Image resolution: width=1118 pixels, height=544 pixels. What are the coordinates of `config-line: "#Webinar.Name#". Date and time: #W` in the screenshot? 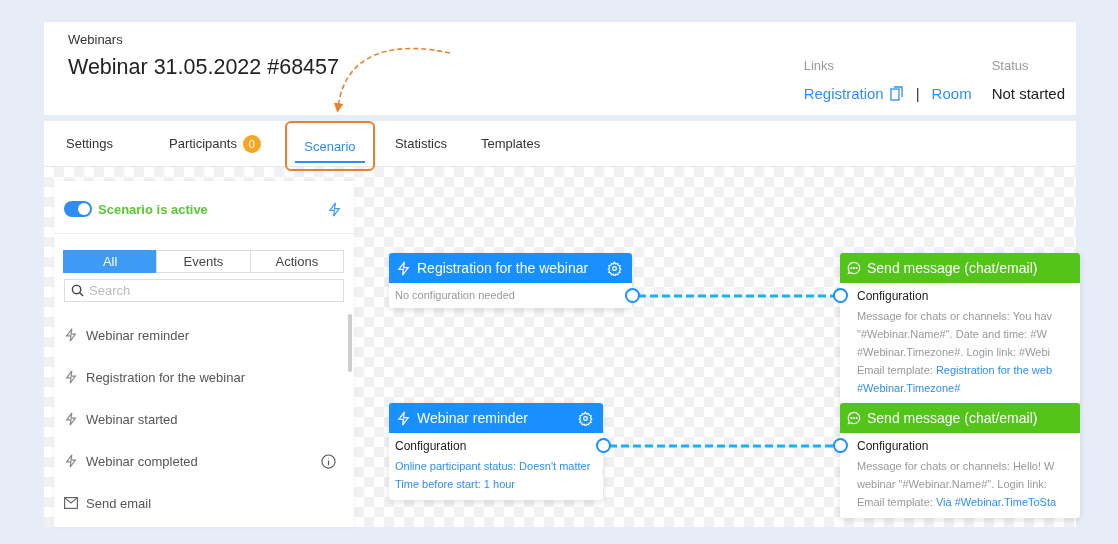 It's located at (952, 334).